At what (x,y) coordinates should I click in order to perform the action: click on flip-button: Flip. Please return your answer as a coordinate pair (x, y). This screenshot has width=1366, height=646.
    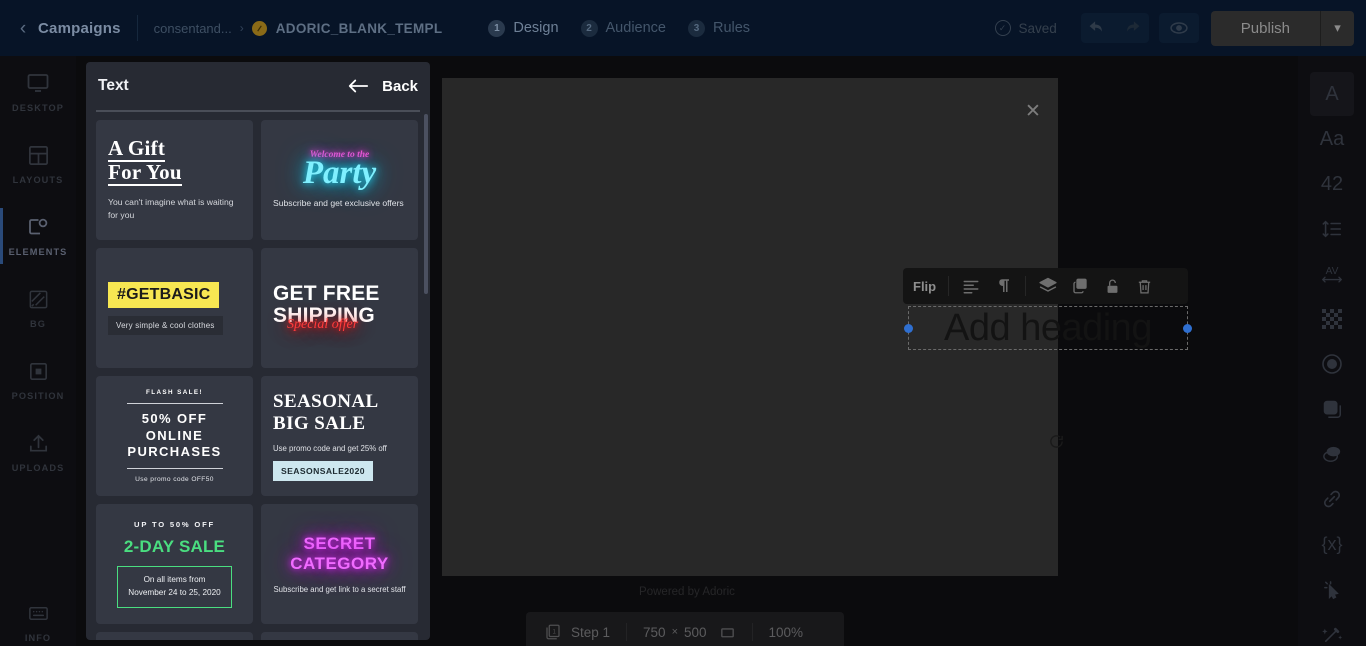
    Looking at the image, I should click on (924, 286).